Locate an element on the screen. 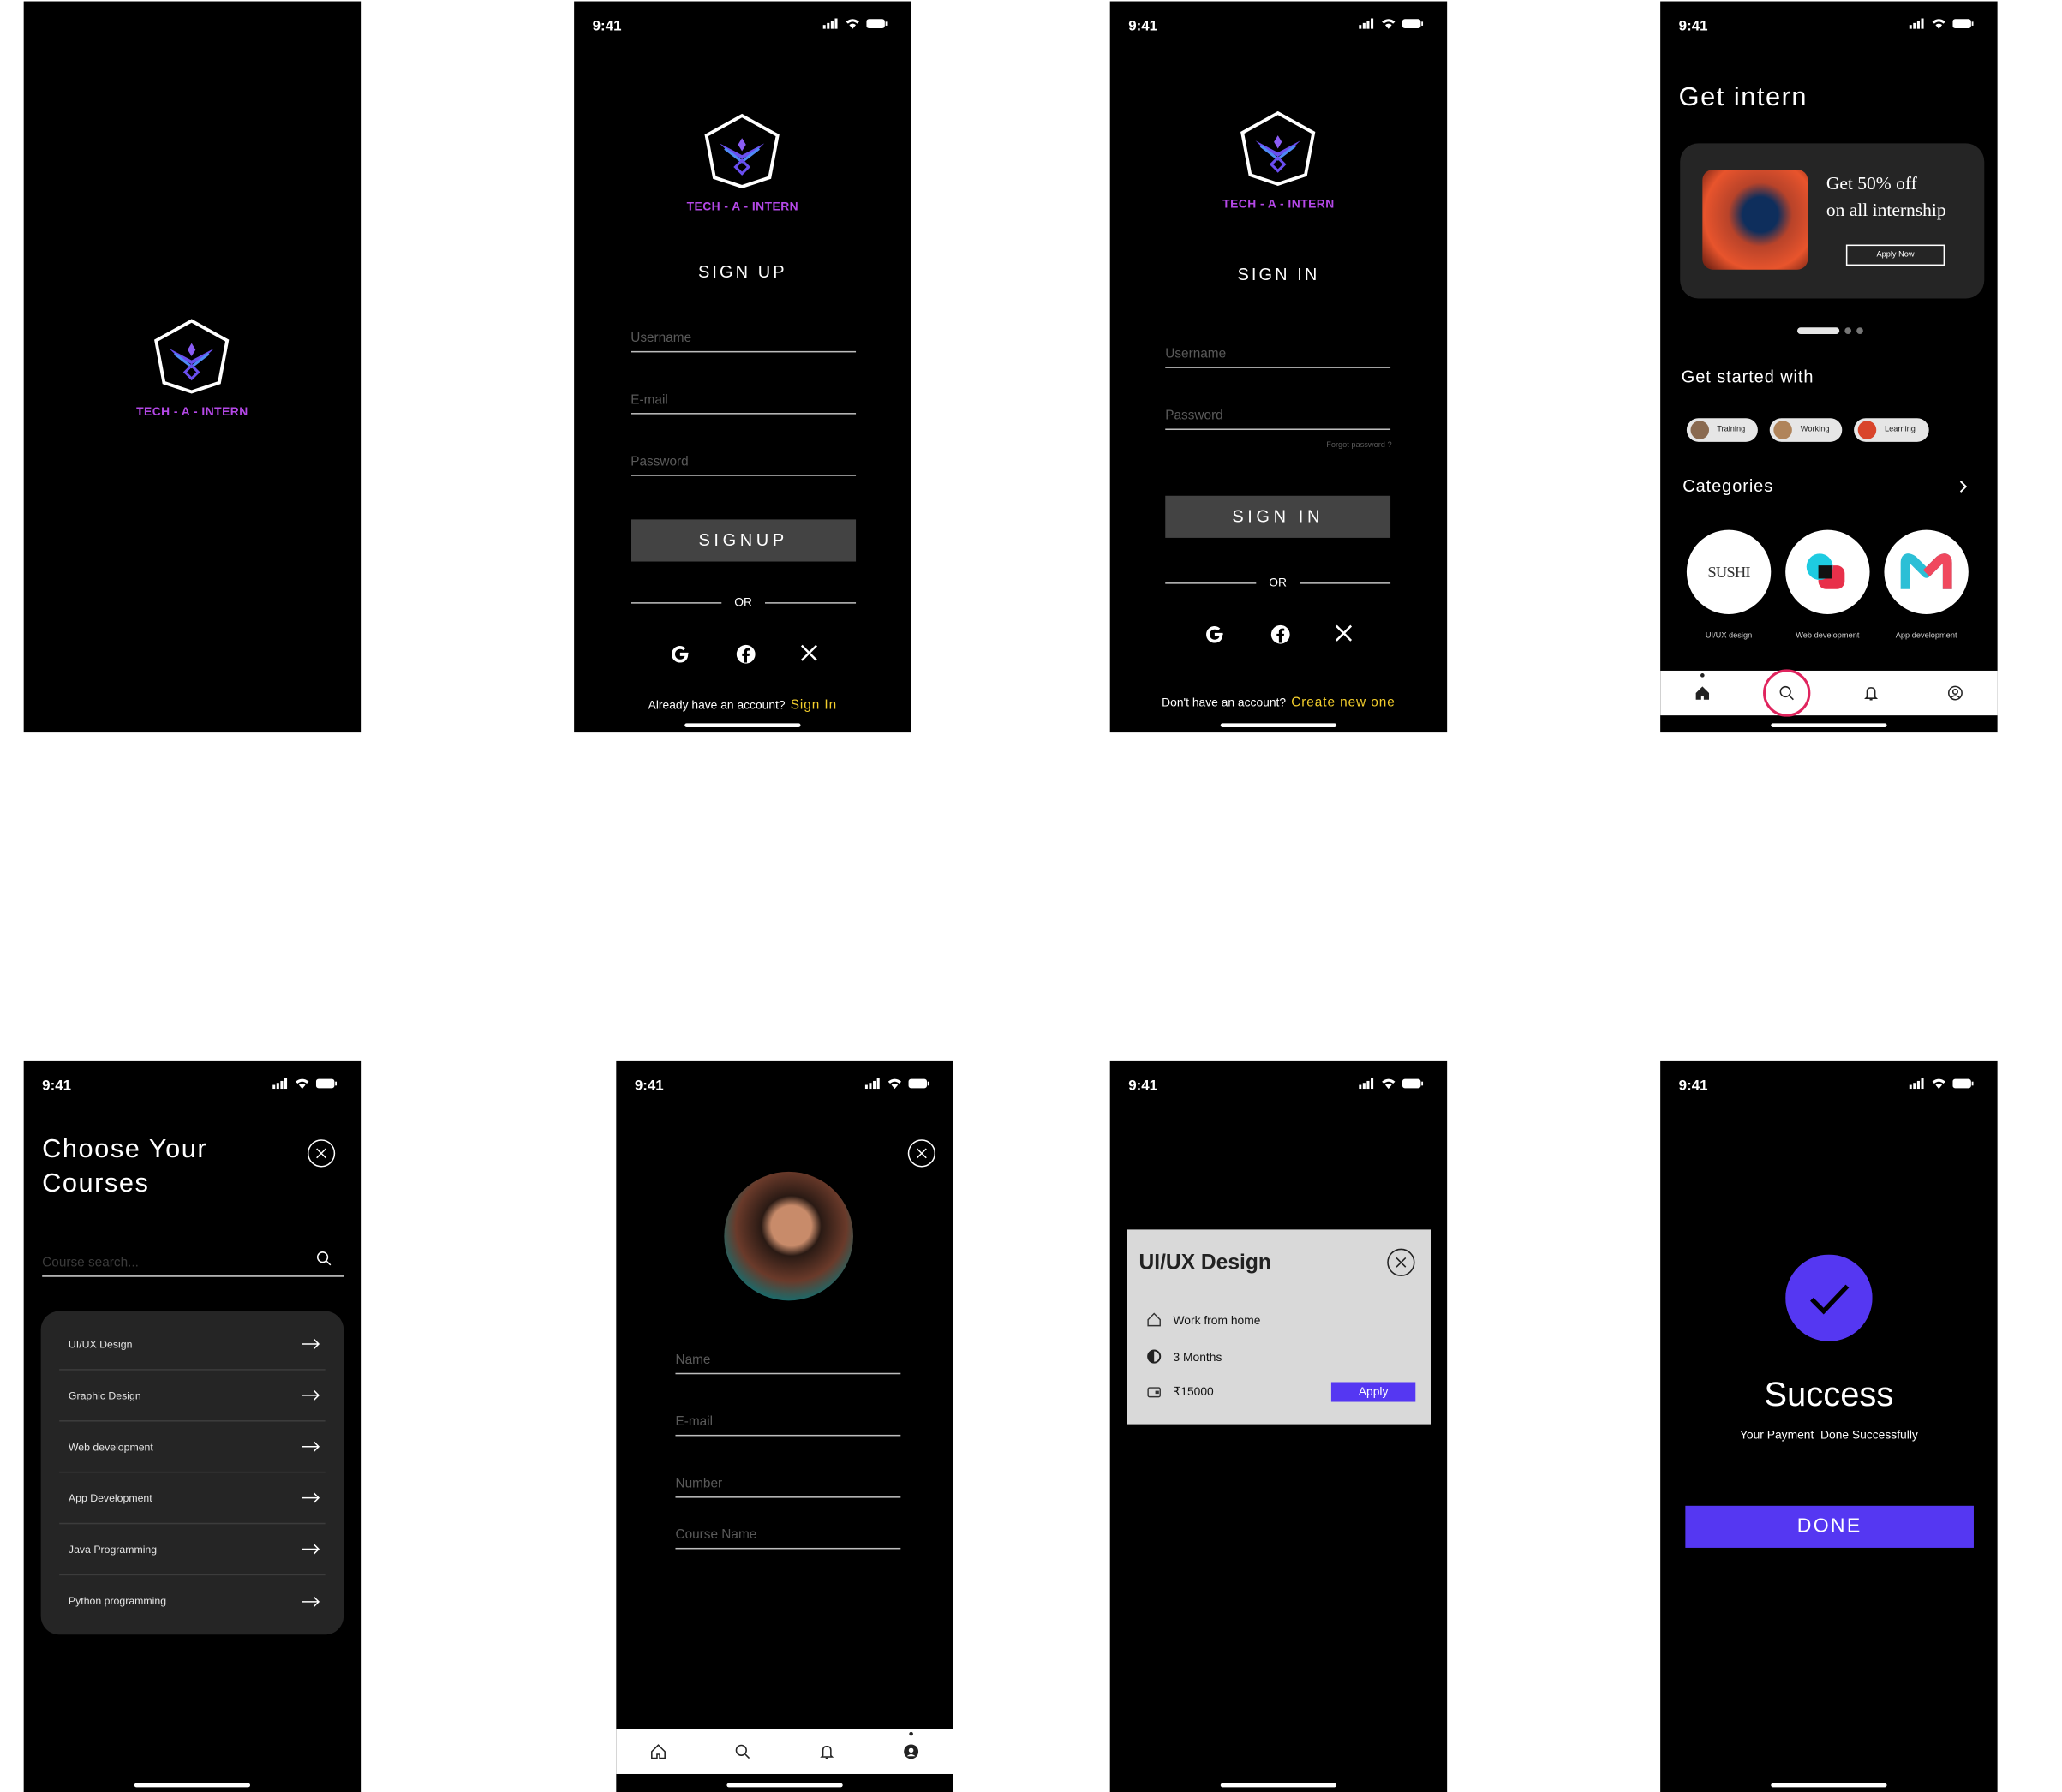 Image resolution: width=2062 pixels, height=1792 pixels. avatar is located at coordinates (788, 1236).